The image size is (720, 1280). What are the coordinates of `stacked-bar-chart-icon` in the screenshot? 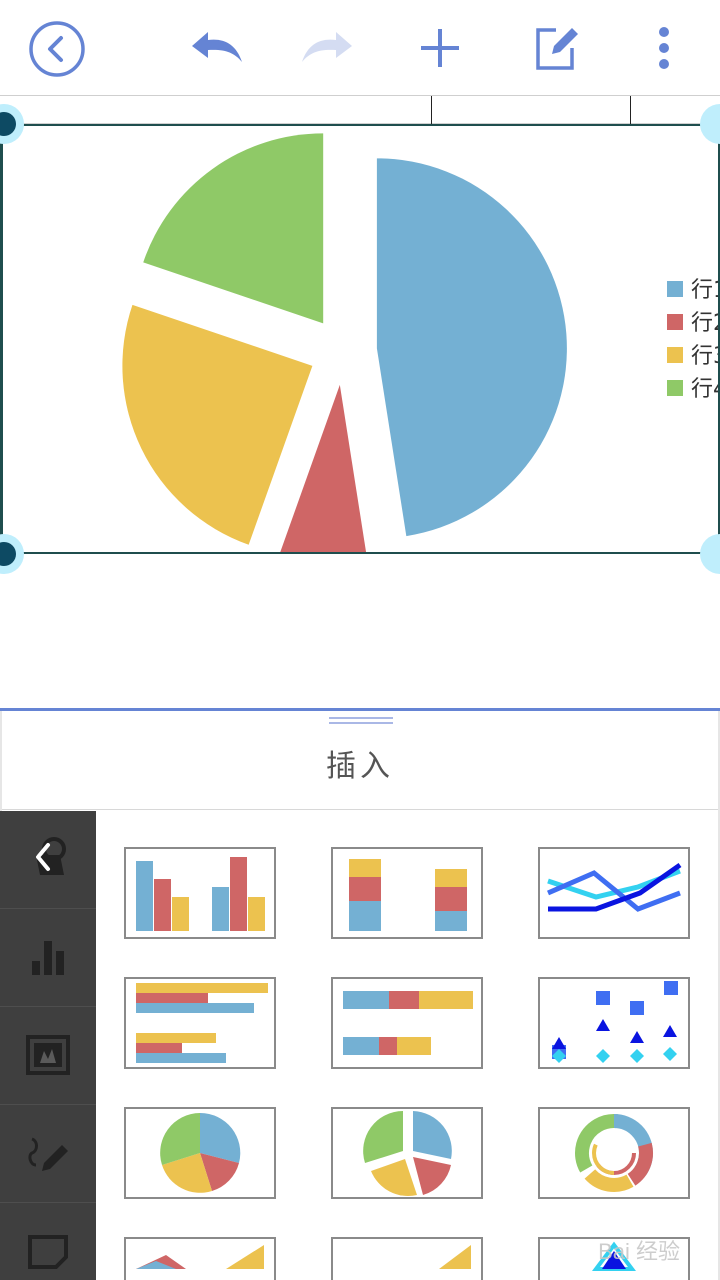 It's located at (408, 1023).